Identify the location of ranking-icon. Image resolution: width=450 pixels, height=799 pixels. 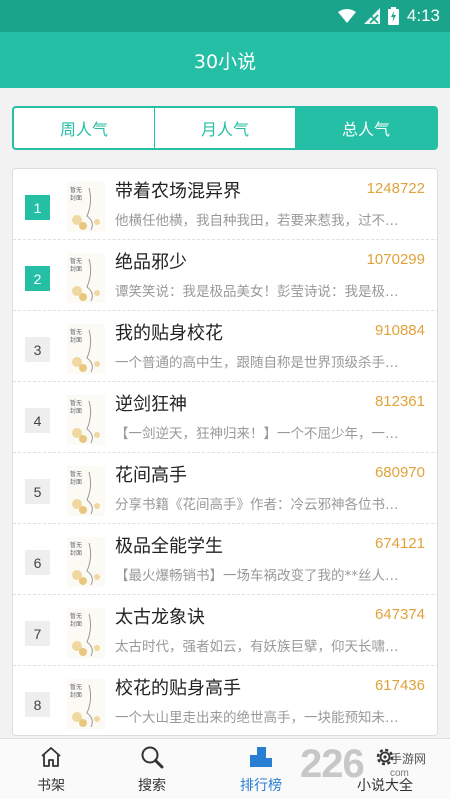
(261, 757).